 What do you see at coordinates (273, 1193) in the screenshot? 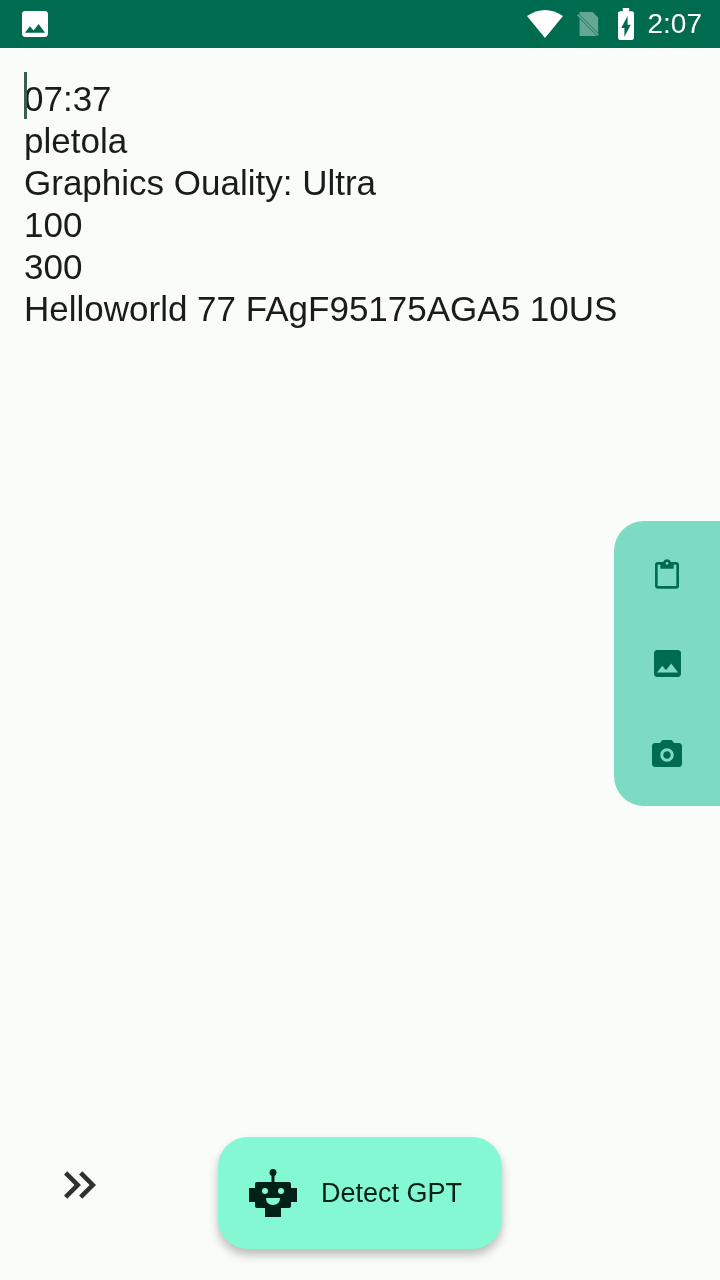
I see `robot-icon` at bounding box center [273, 1193].